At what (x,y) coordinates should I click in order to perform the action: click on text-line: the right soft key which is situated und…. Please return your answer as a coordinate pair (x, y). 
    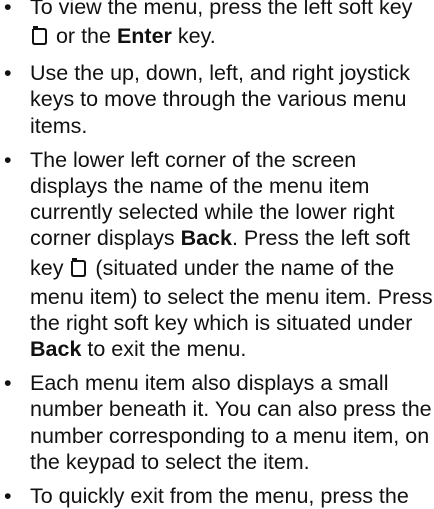
    Looking at the image, I should click on (221, 322).